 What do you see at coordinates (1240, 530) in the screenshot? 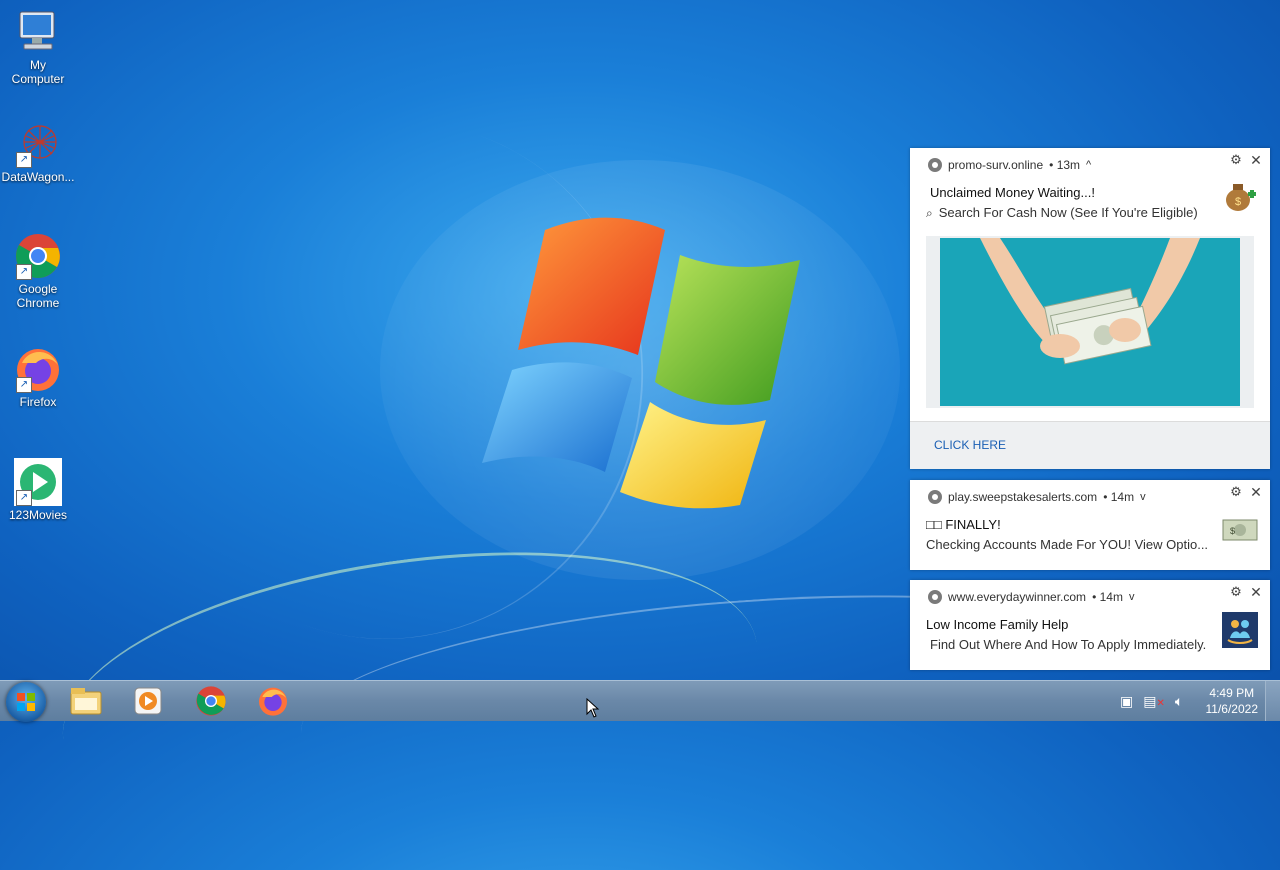
I see `dollar-bill-icon: $` at bounding box center [1240, 530].